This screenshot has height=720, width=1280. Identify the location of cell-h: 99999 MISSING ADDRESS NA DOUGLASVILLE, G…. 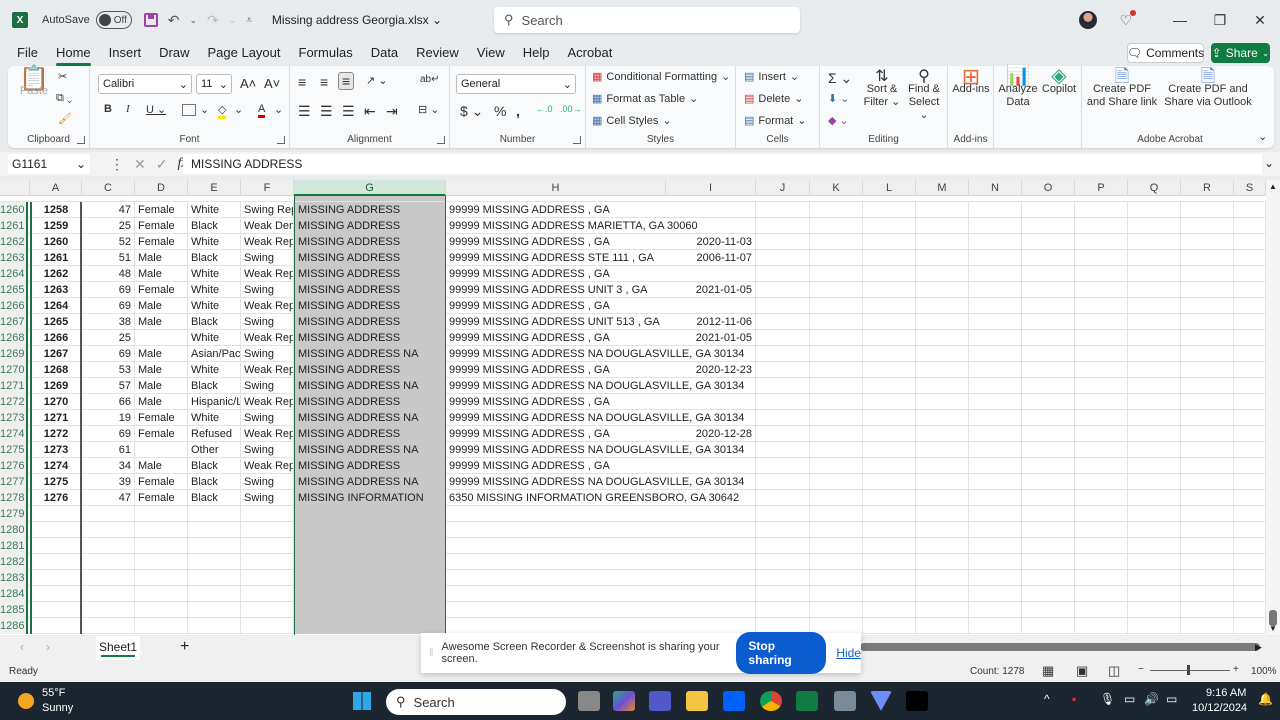
(595, 354).